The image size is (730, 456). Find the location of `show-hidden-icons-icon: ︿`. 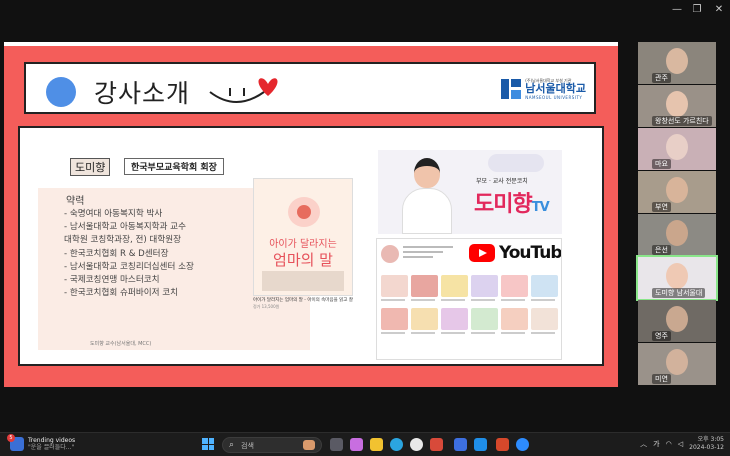

show-hidden-icons-icon: ︿ is located at coordinates (643, 444).